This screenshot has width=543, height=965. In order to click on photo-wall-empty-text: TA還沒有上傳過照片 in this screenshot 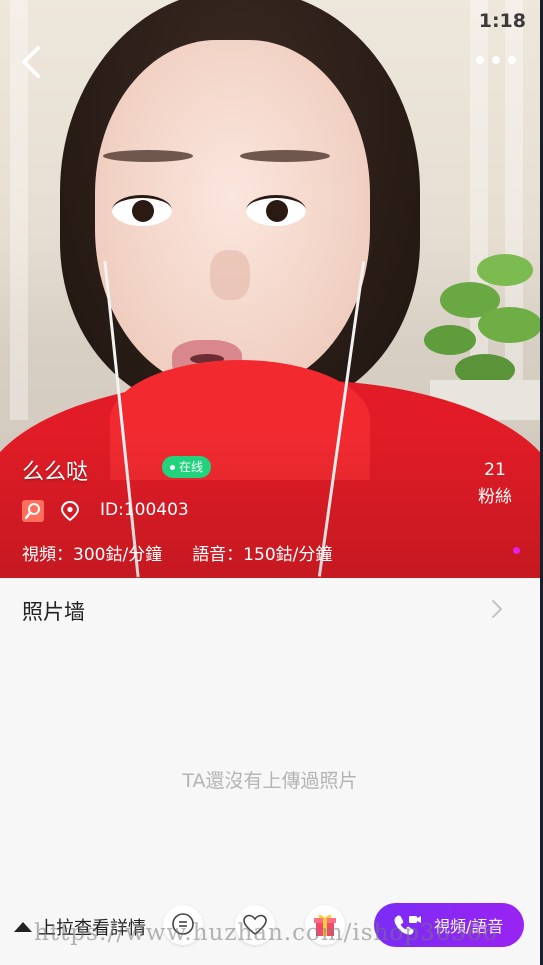, I will do `click(270, 781)`.